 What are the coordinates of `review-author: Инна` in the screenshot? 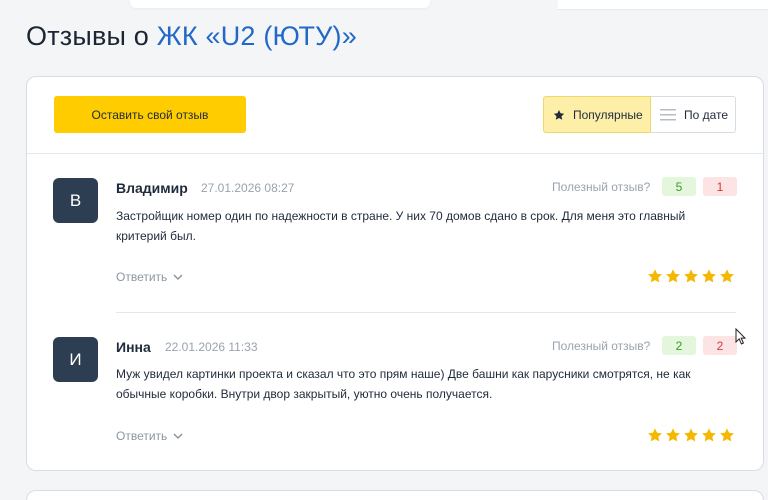 It's located at (133, 347).